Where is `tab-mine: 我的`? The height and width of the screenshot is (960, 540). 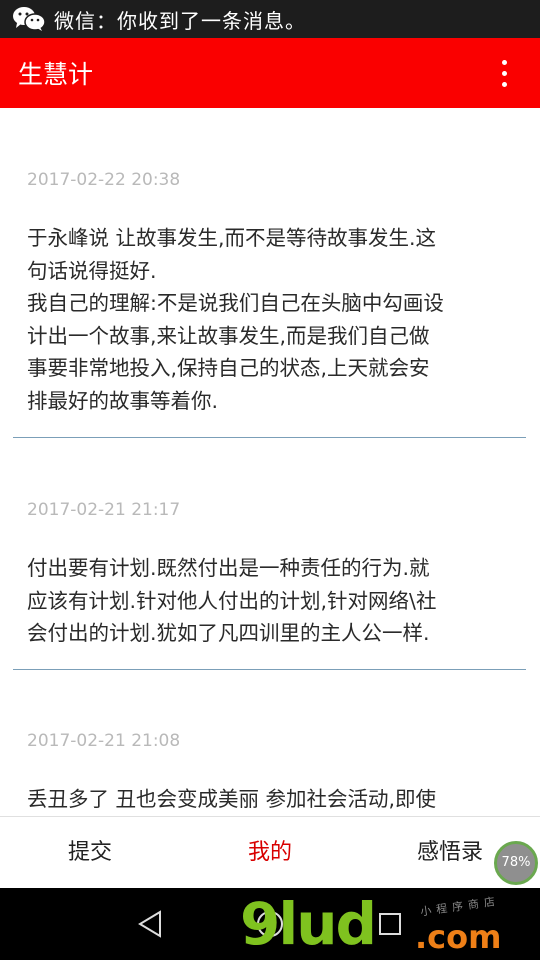 tab-mine: 我的 is located at coordinates (270, 853).